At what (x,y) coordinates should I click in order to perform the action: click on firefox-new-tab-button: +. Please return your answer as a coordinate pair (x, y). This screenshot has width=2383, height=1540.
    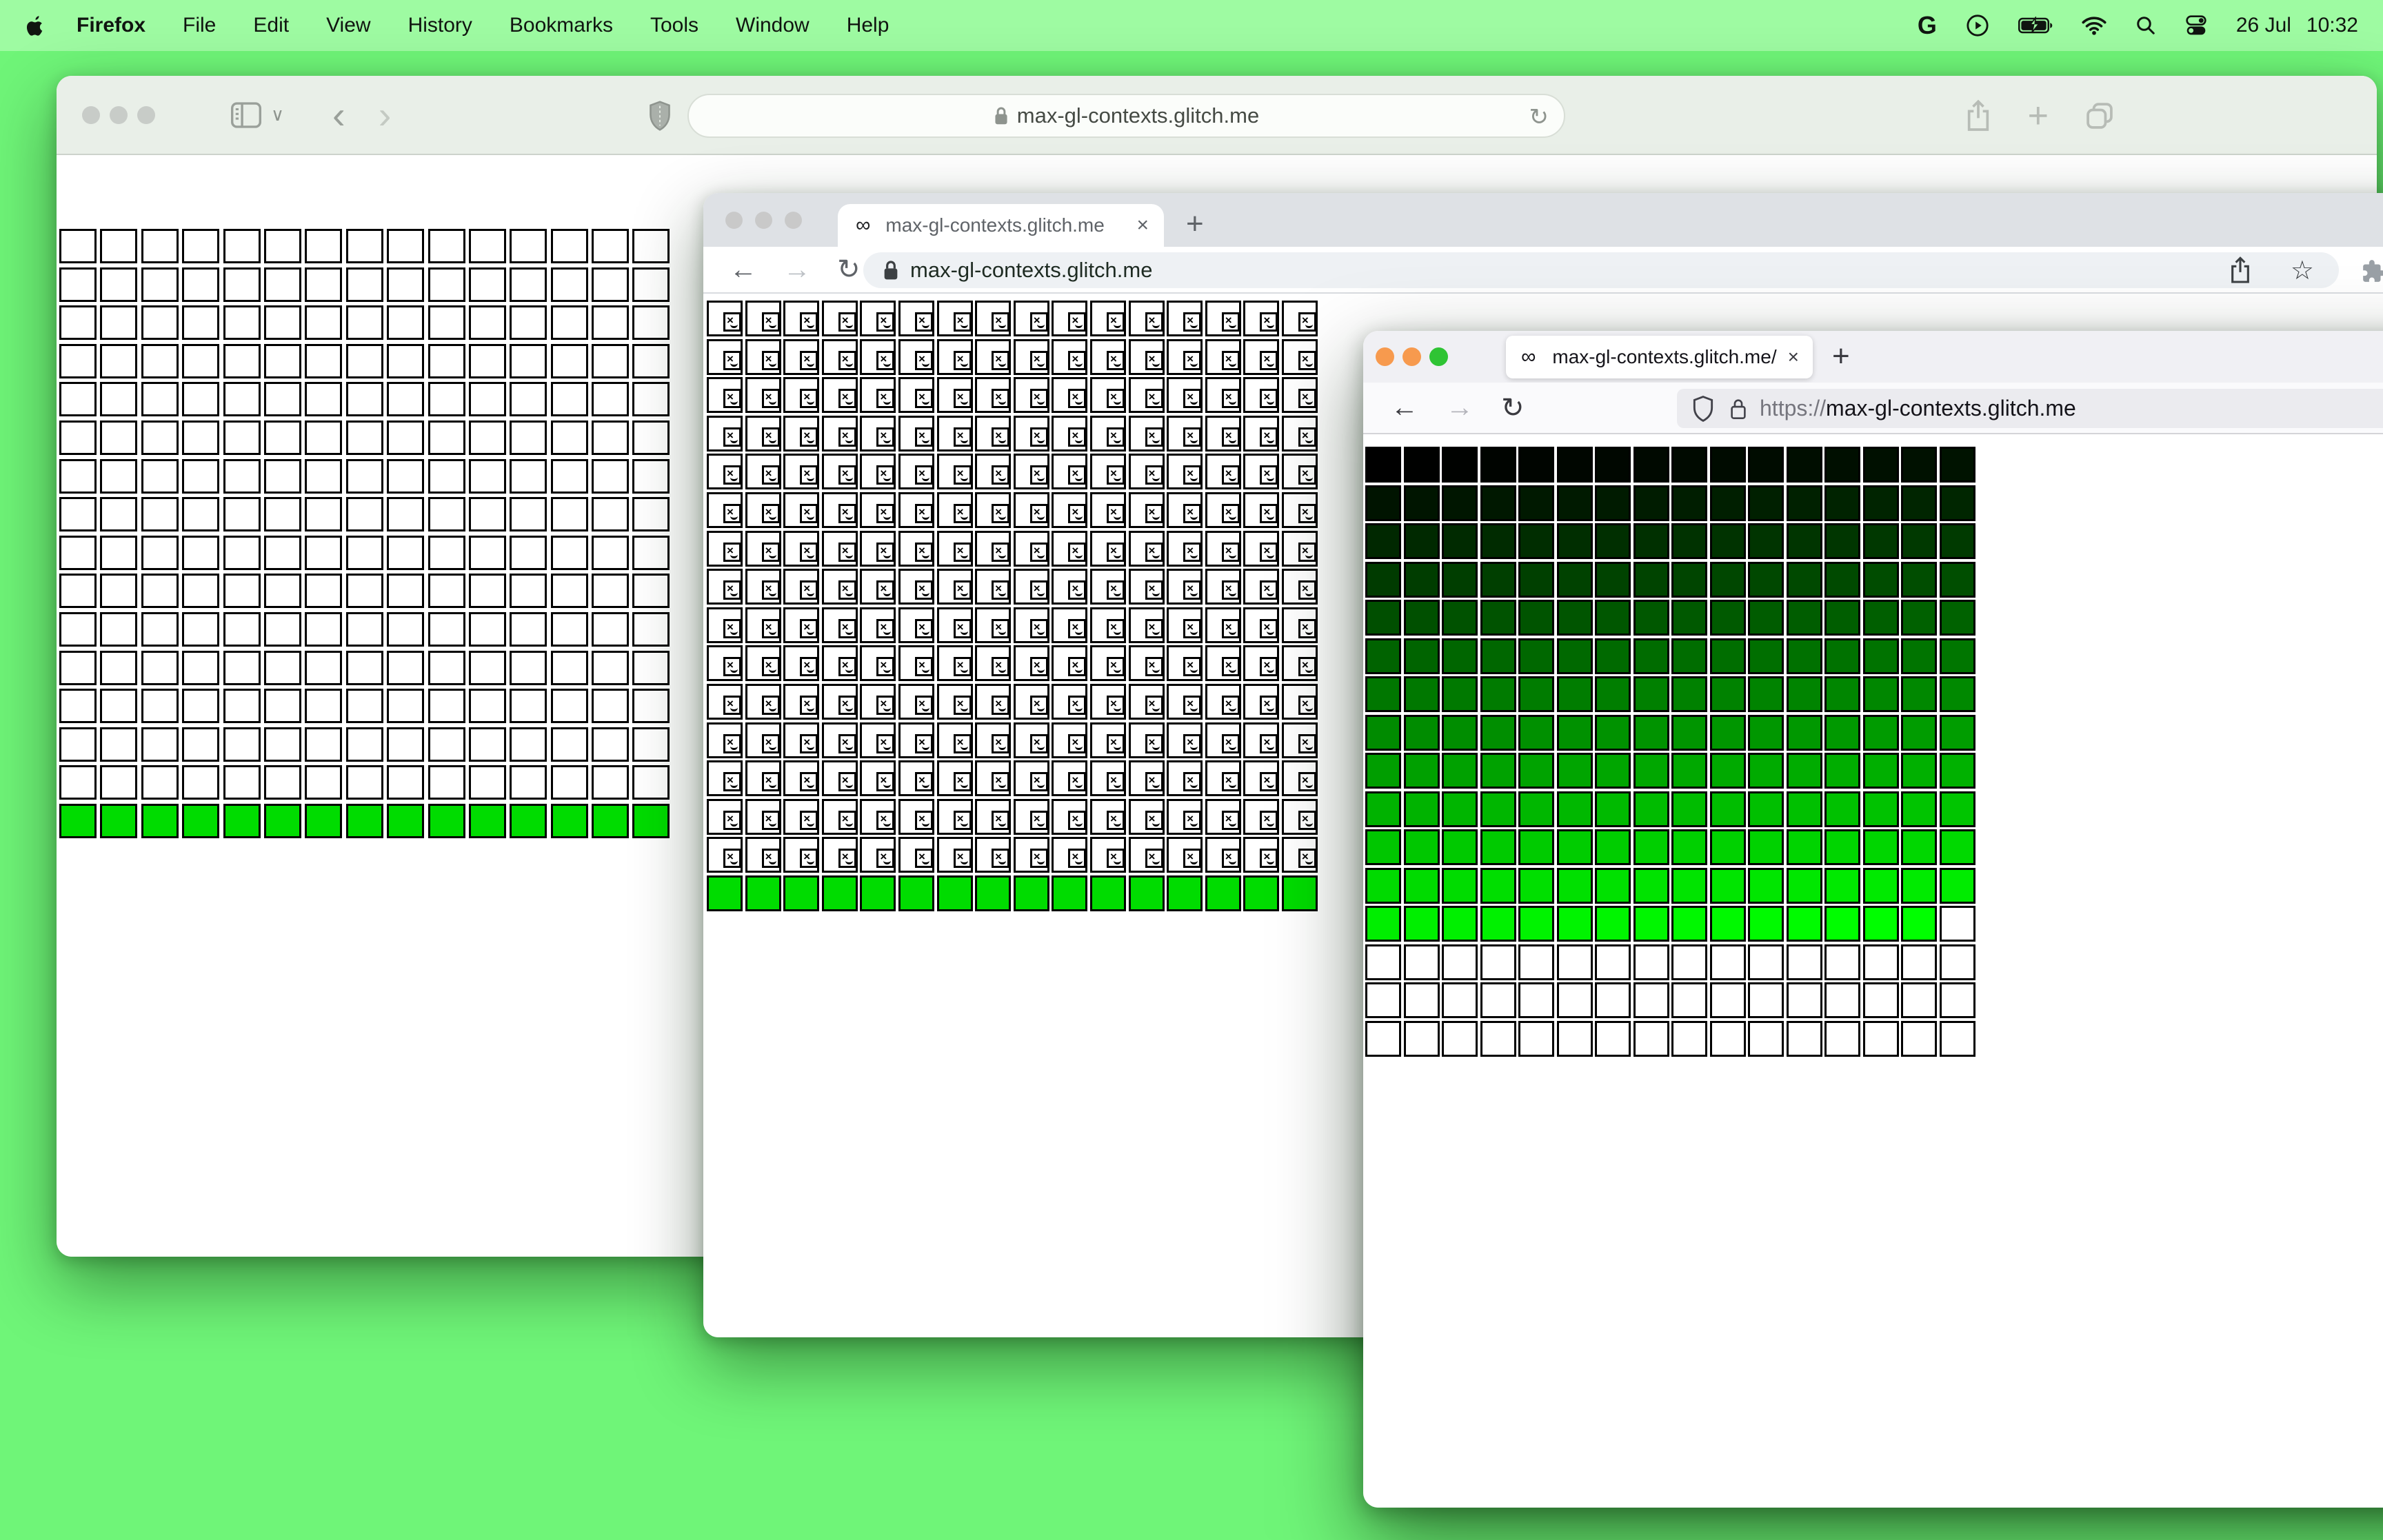
    Looking at the image, I should click on (1841, 357).